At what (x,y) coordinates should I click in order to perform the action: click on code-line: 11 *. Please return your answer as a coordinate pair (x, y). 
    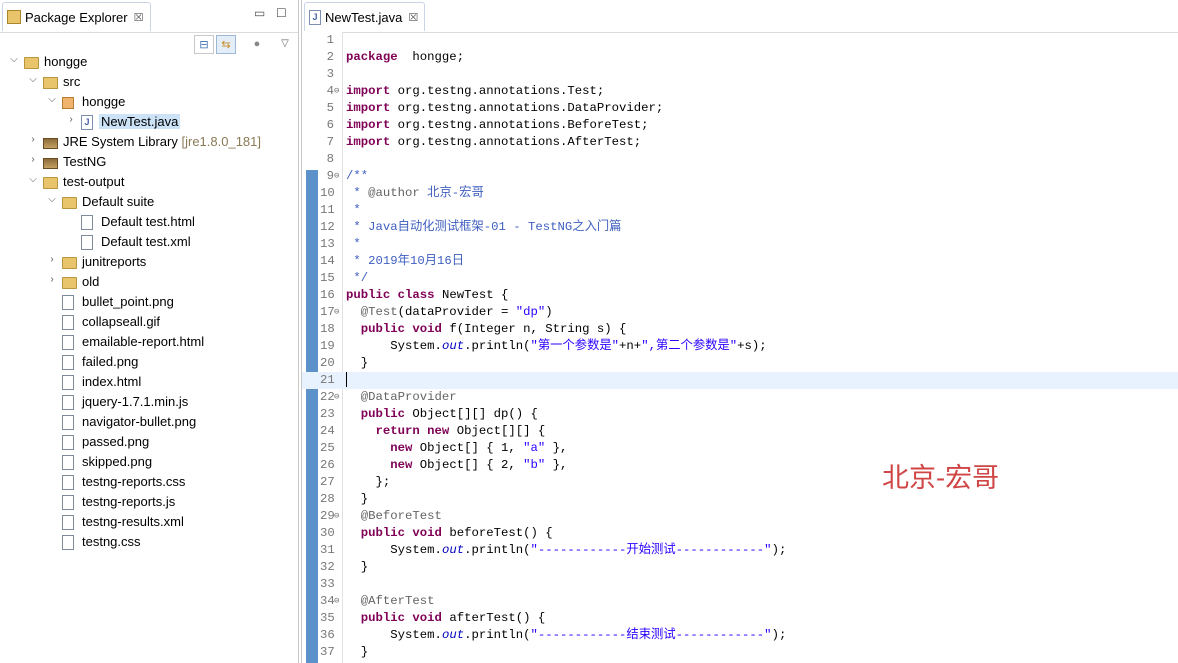
    Looking at the image, I should click on (740, 210).